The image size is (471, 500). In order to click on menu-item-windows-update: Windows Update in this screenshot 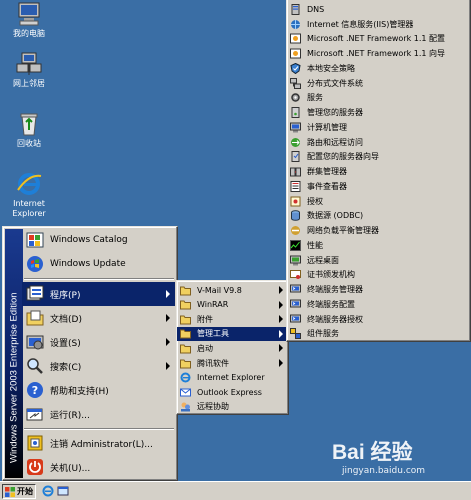, I will do `click(98, 264)`.